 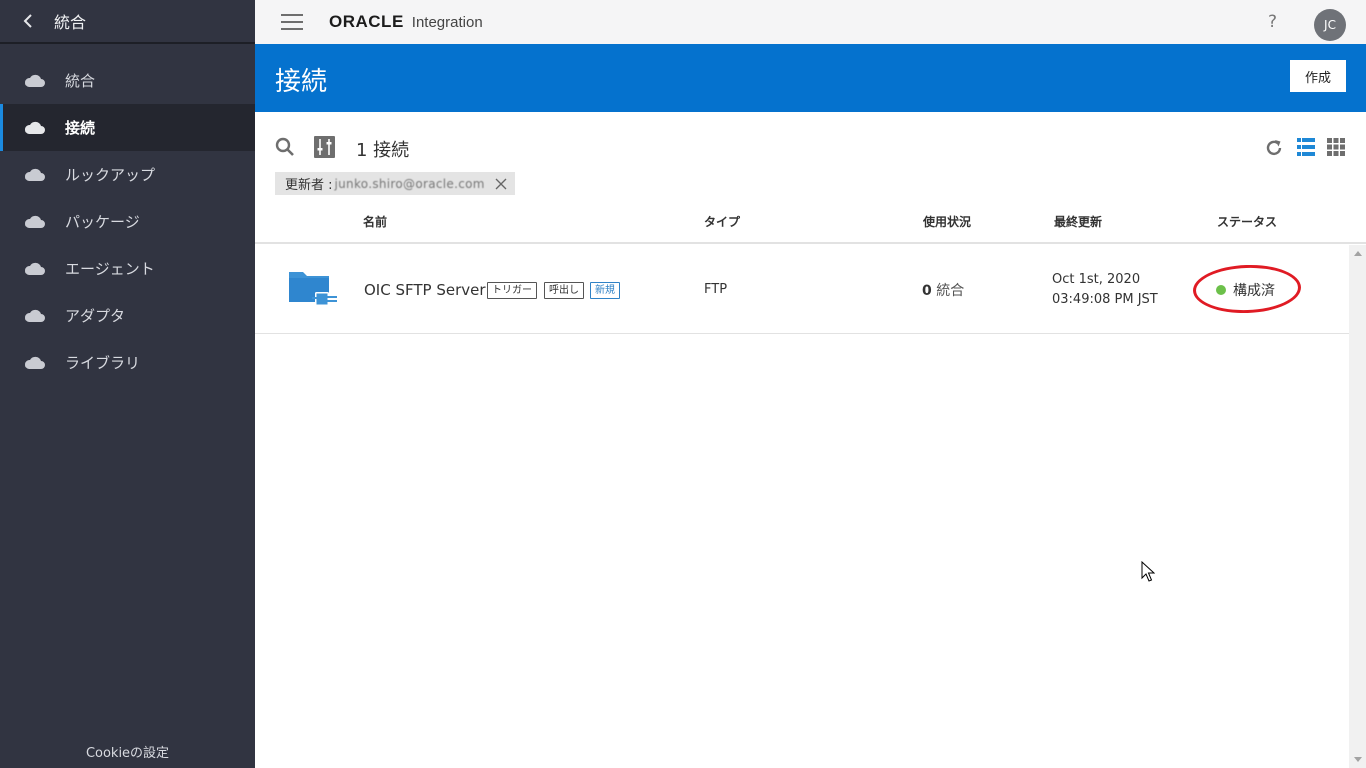 What do you see at coordinates (313, 291) in the screenshot?
I see `connection-icon` at bounding box center [313, 291].